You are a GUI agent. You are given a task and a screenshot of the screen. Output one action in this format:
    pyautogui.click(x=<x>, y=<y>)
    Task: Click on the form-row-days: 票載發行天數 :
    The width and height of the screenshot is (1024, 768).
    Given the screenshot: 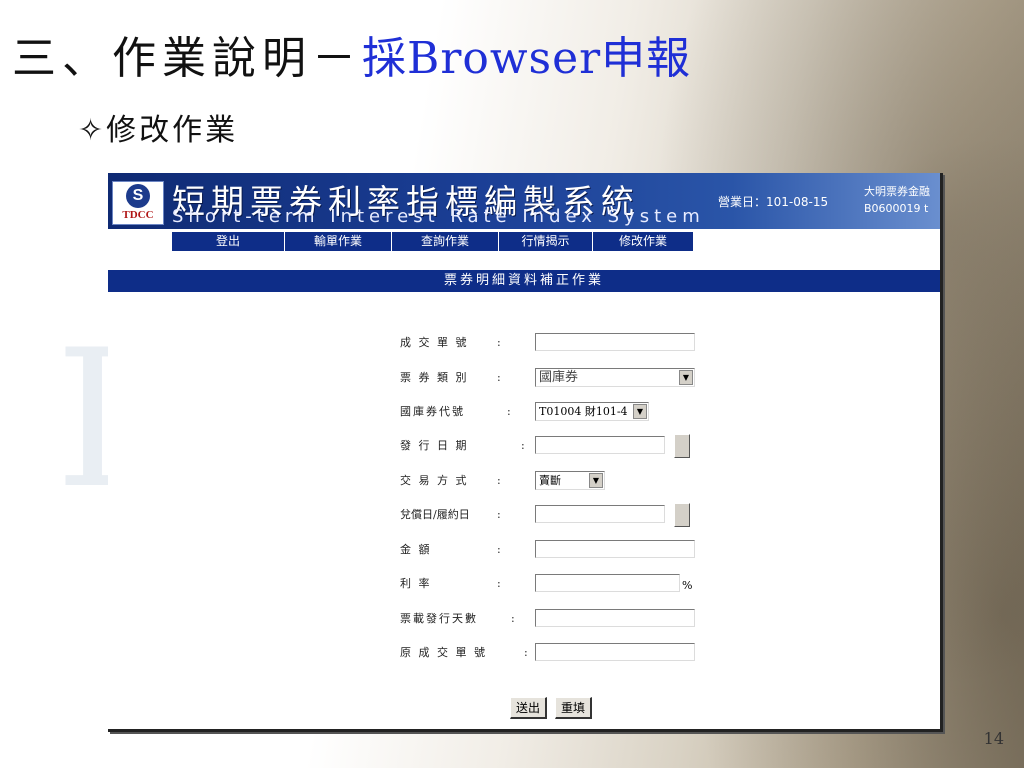 What is the action you would take?
    pyautogui.click(x=524, y=619)
    